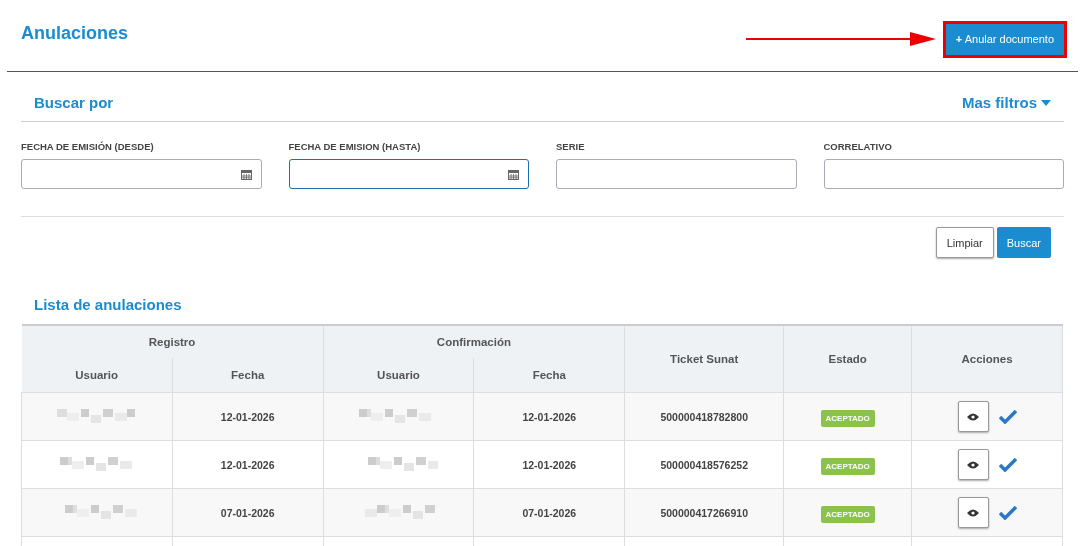  Describe the element at coordinates (355, 146) in the screenshot. I see `field-label: FECHA DE EMISION (HASTA)` at that location.